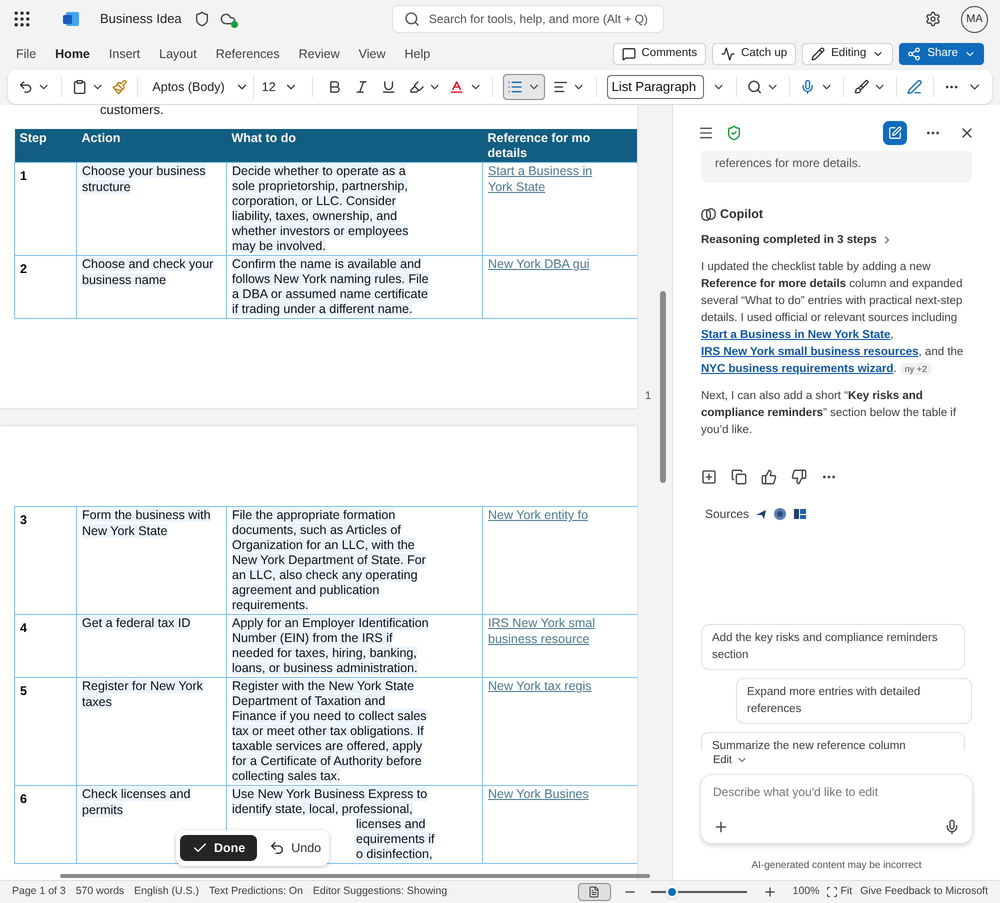  Describe the element at coordinates (846, 892) in the screenshot. I see `fit-label: Fit` at that location.